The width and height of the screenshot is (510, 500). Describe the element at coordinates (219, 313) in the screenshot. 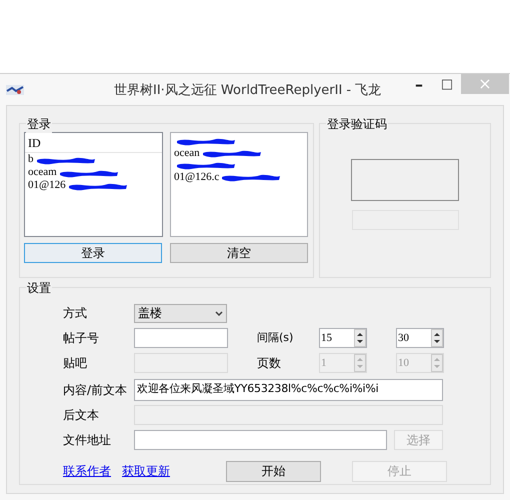

I see `chevron-down-icon` at that location.